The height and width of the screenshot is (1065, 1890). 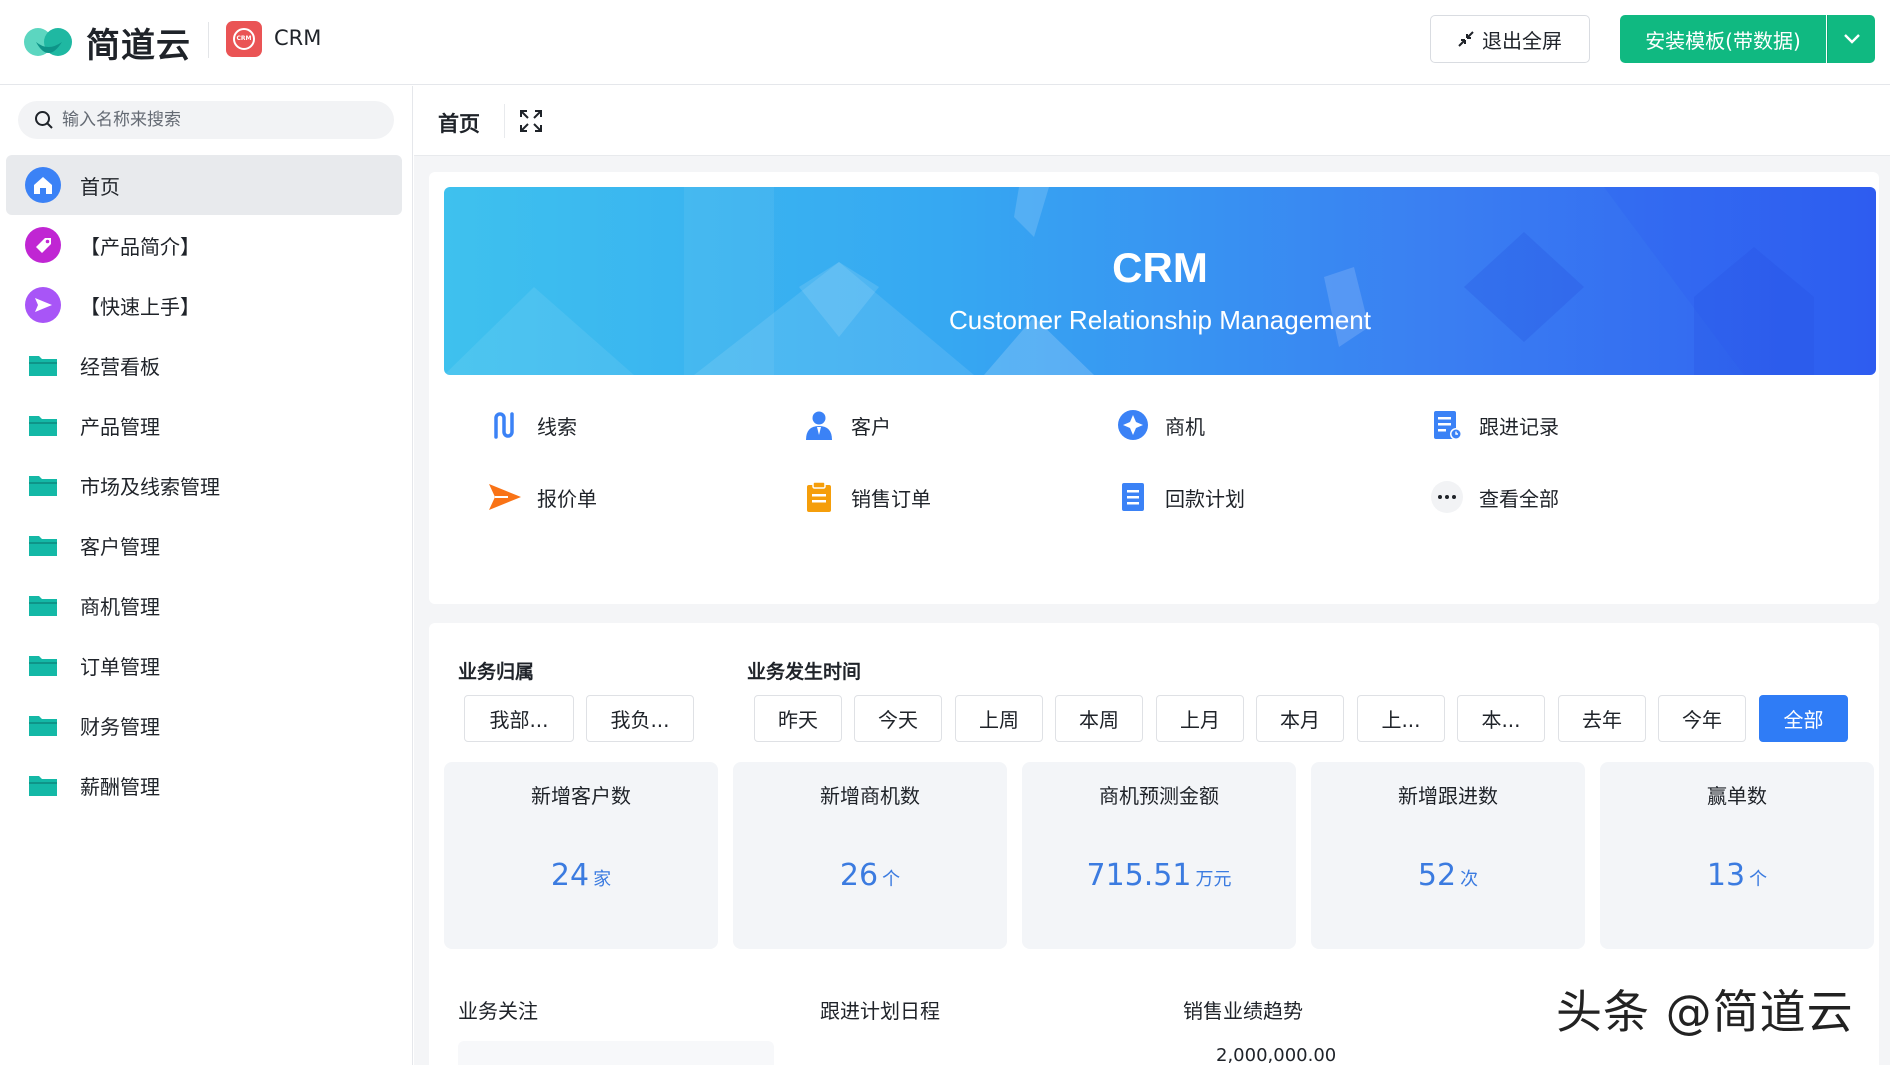 What do you see at coordinates (1737, 855) in the screenshot?
I see `stat-won-deals: 赢单数 13 个` at bounding box center [1737, 855].